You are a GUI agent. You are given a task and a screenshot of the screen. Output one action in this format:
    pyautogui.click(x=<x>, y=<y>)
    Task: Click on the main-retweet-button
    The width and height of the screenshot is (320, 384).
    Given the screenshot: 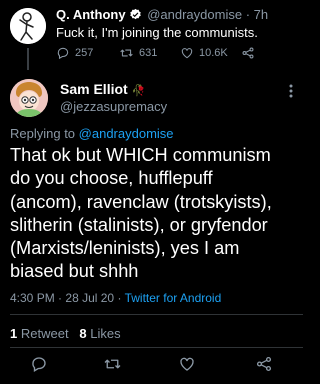 What is the action you would take?
    pyautogui.click(x=112, y=366)
    